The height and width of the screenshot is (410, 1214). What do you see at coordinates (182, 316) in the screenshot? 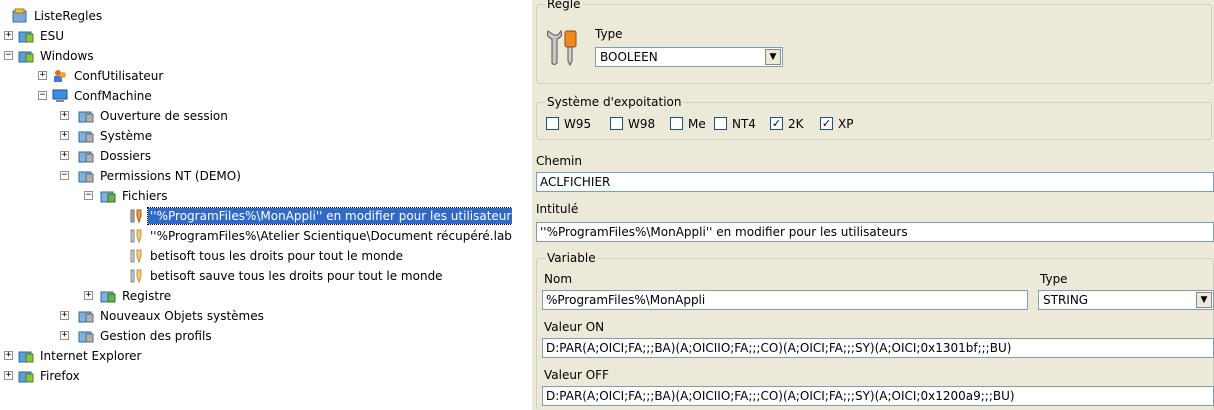
I see `tree-label: Nouveaux Objets systèmes` at bounding box center [182, 316].